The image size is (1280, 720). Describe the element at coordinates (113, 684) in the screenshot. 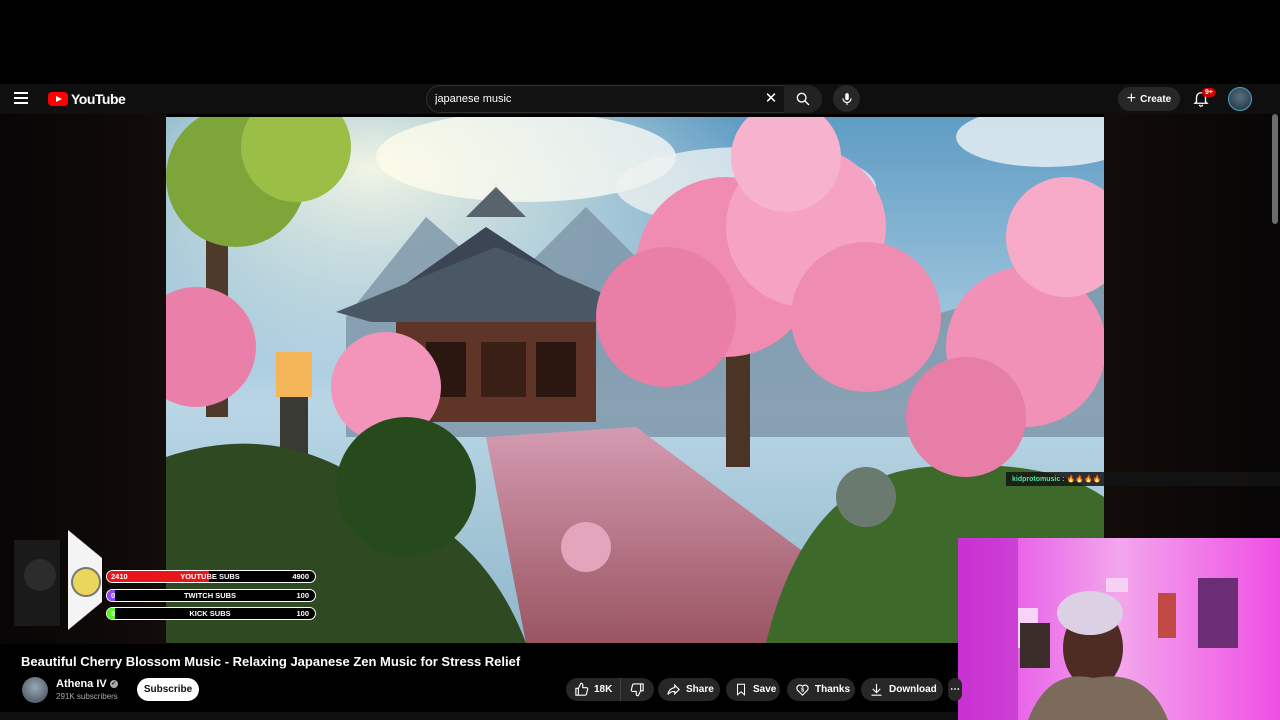

I see `verified-check-icon: ✓` at that location.